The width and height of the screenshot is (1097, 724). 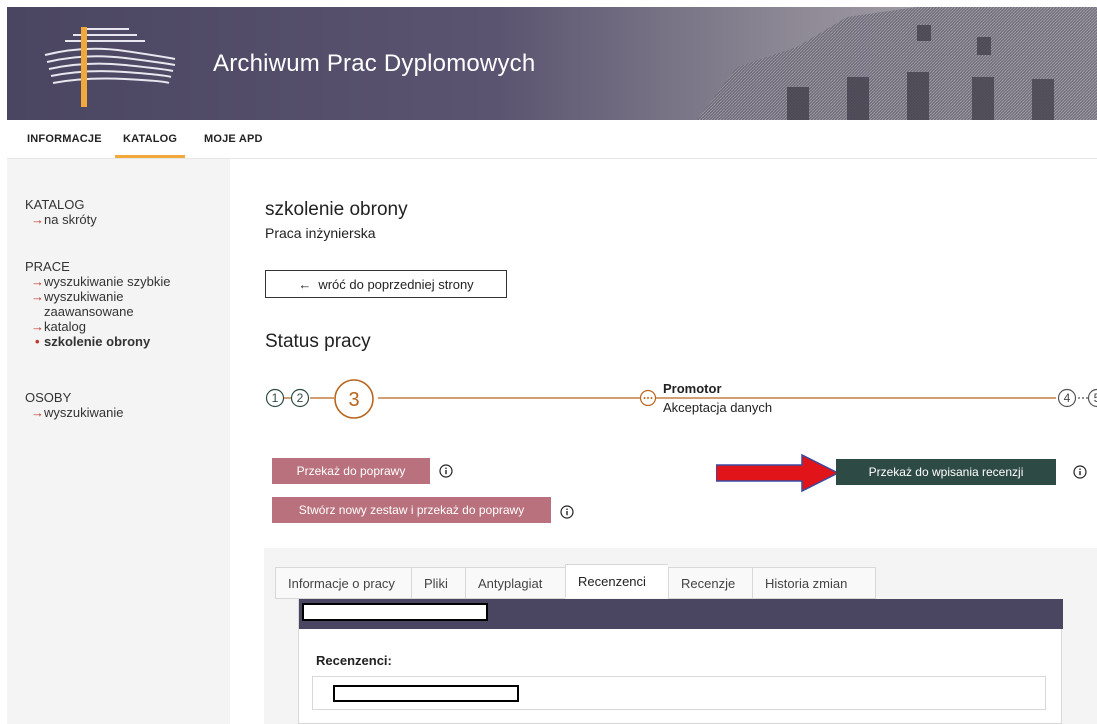 I want to click on reviewers-card-header, so click(x=681, y=614).